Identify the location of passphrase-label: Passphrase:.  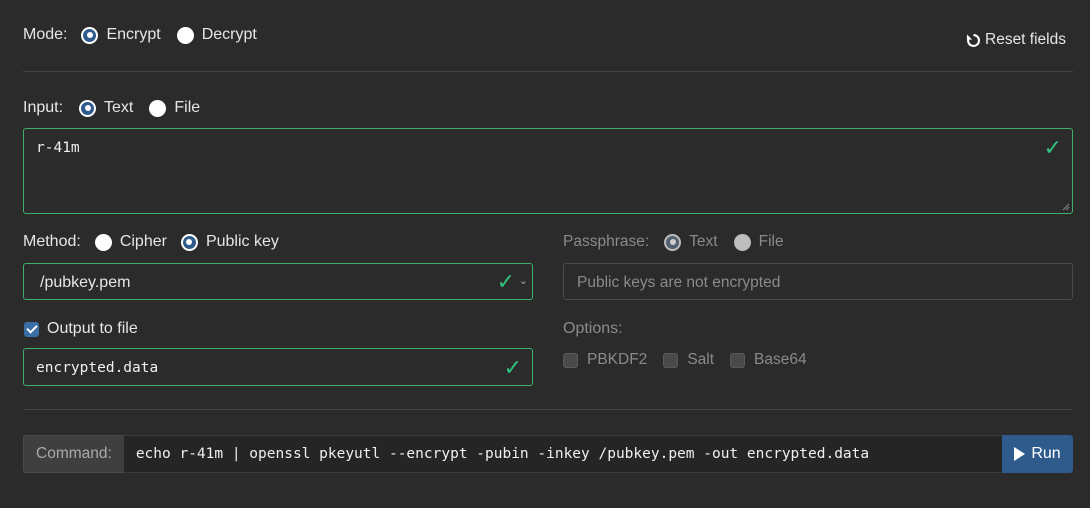
(606, 241).